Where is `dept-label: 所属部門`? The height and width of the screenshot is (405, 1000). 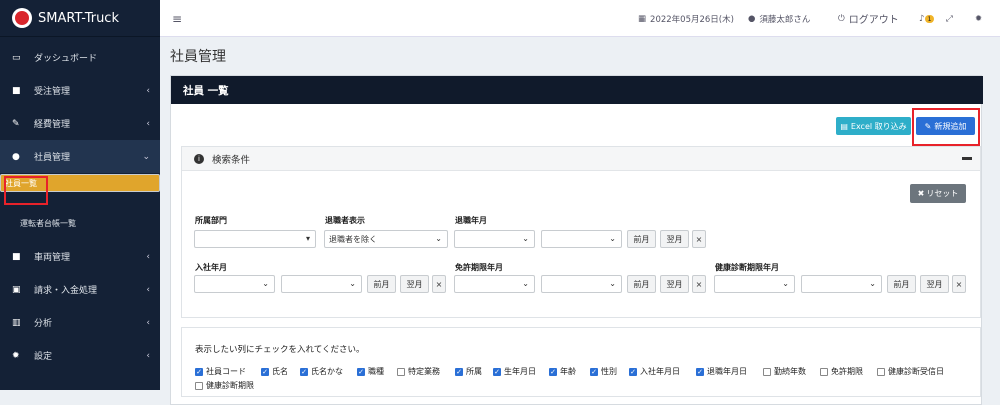 dept-label: 所属部門 is located at coordinates (211, 220).